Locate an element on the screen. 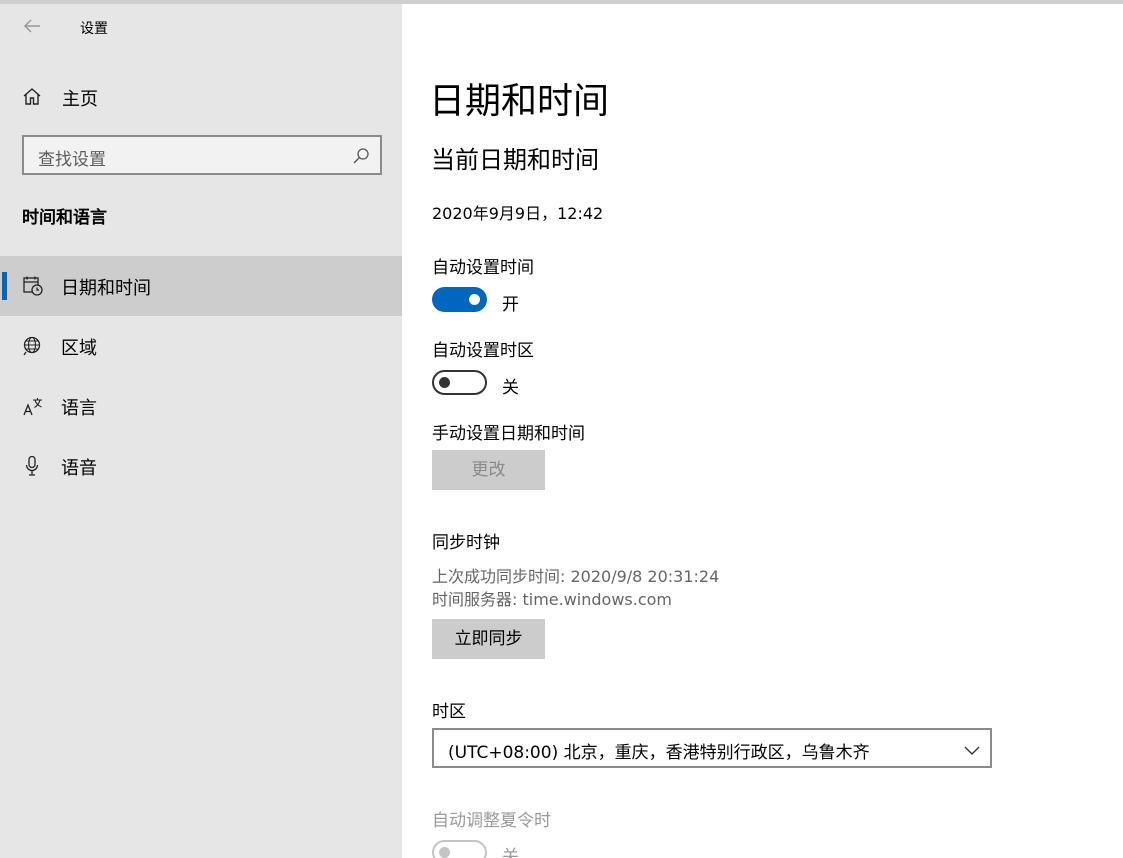 This screenshot has height=858, width=1123. current-datetime: 2020年9月9日，12:42 is located at coordinates (518, 213).